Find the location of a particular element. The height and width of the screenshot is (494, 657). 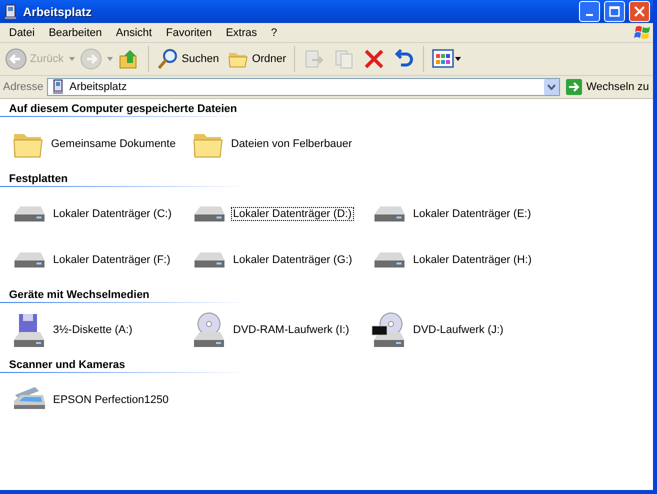

item-label: Lokaler Datenträger (E:) is located at coordinates (472, 214).